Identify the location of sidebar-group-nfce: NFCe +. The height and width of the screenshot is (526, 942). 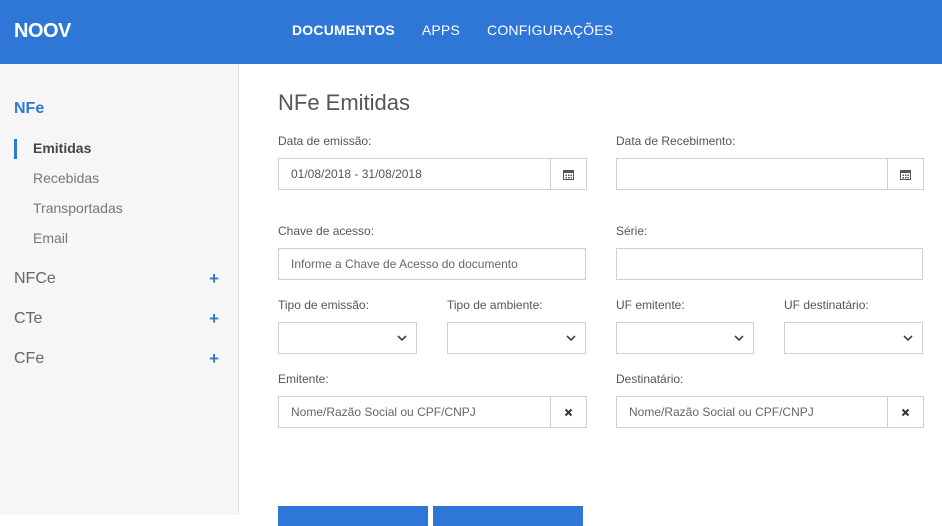
(116, 279).